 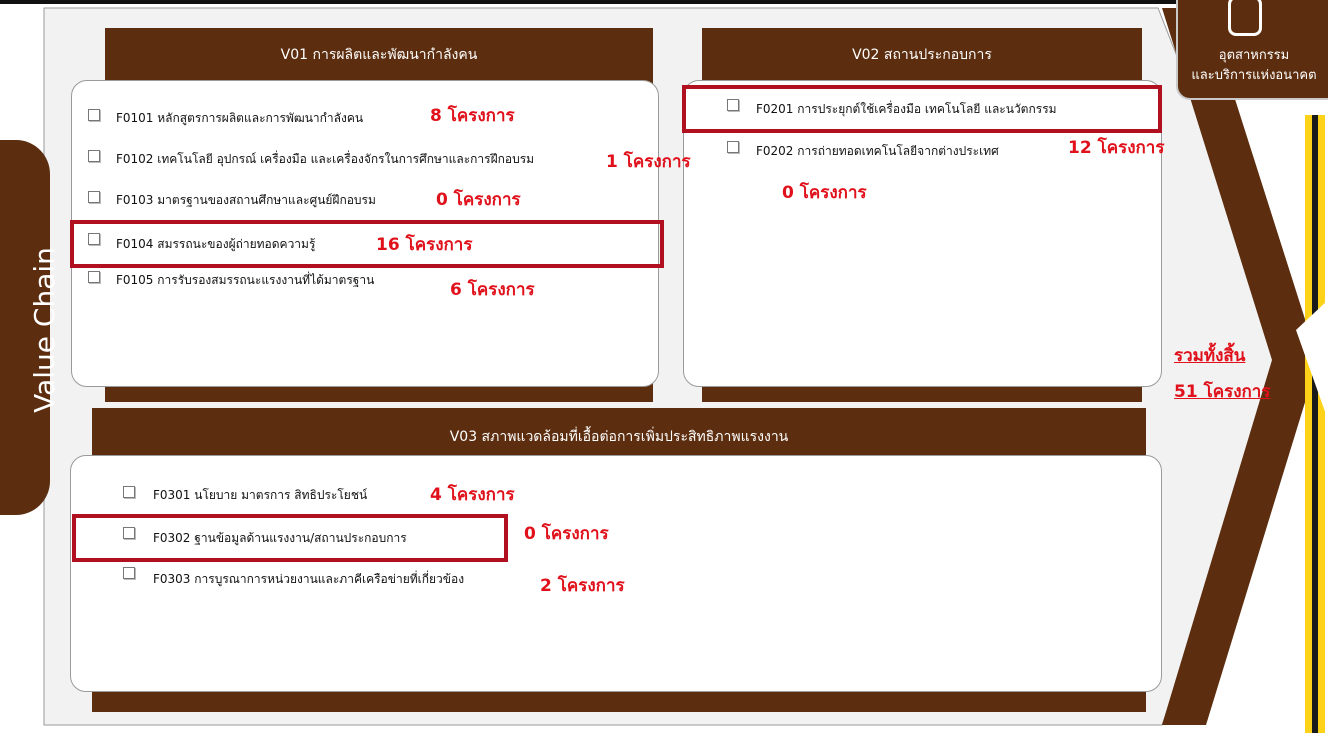 I want to click on item-count-f0301: 4 โครงการ, so click(x=472, y=495).